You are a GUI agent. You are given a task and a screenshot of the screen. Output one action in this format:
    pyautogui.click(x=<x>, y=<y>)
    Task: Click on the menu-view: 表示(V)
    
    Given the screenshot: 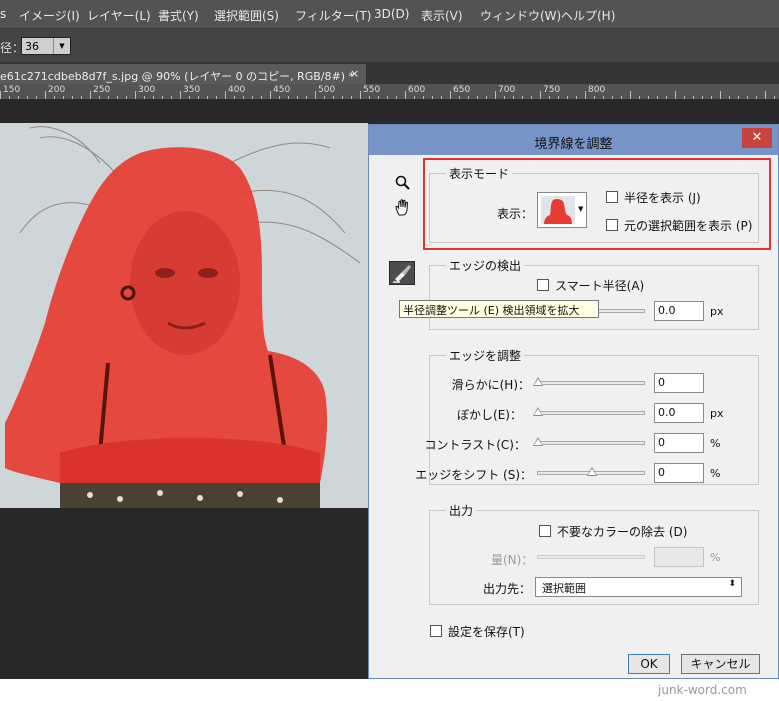 What is the action you would take?
    pyautogui.click(x=442, y=15)
    